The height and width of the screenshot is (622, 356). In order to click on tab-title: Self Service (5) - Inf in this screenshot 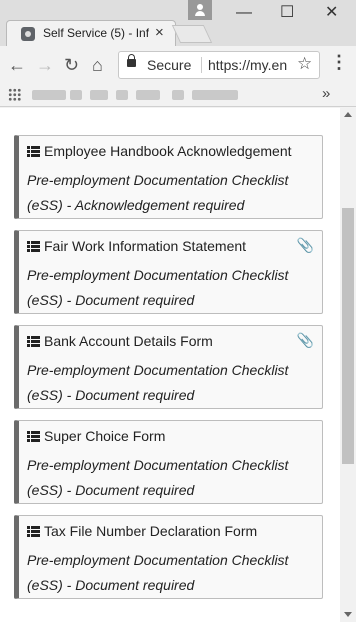, I will do `click(96, 33)`.